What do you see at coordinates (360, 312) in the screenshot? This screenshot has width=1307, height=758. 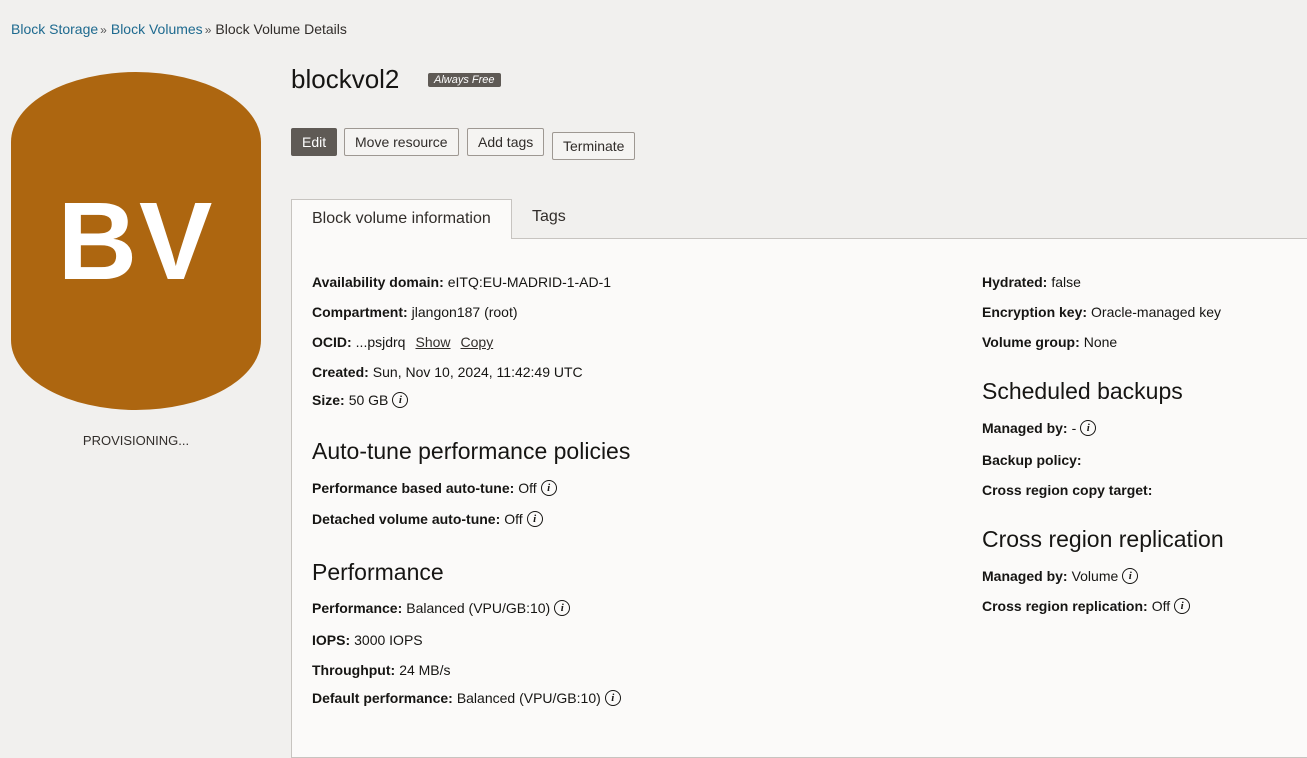 I see `compartment-label: Compartment:` at bounding box center [360, 312].